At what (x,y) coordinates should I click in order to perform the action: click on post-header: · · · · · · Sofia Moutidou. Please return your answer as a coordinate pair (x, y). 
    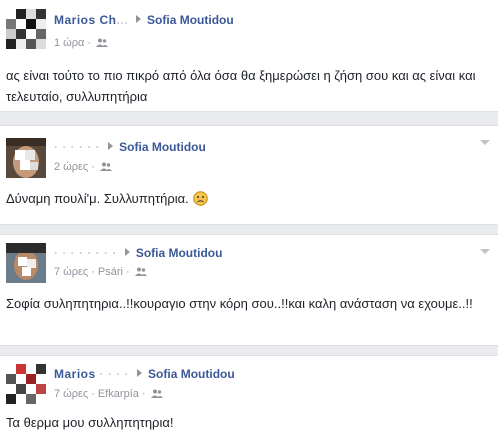
    Looking at the image, I should click on (130, 147).